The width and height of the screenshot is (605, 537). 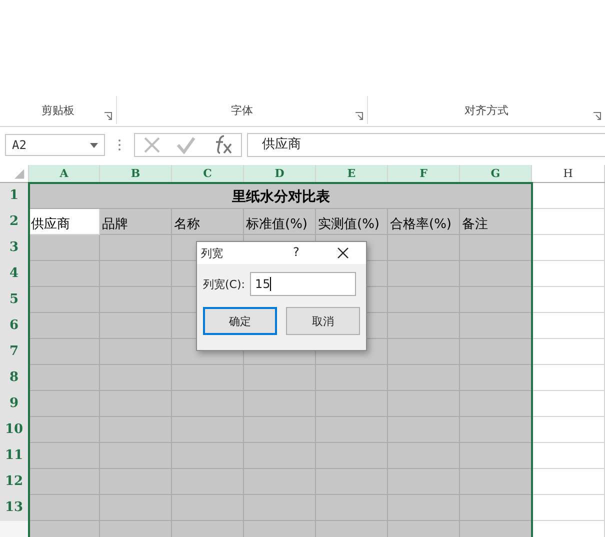 I want to click on row-header, so click(x=14, y=529).